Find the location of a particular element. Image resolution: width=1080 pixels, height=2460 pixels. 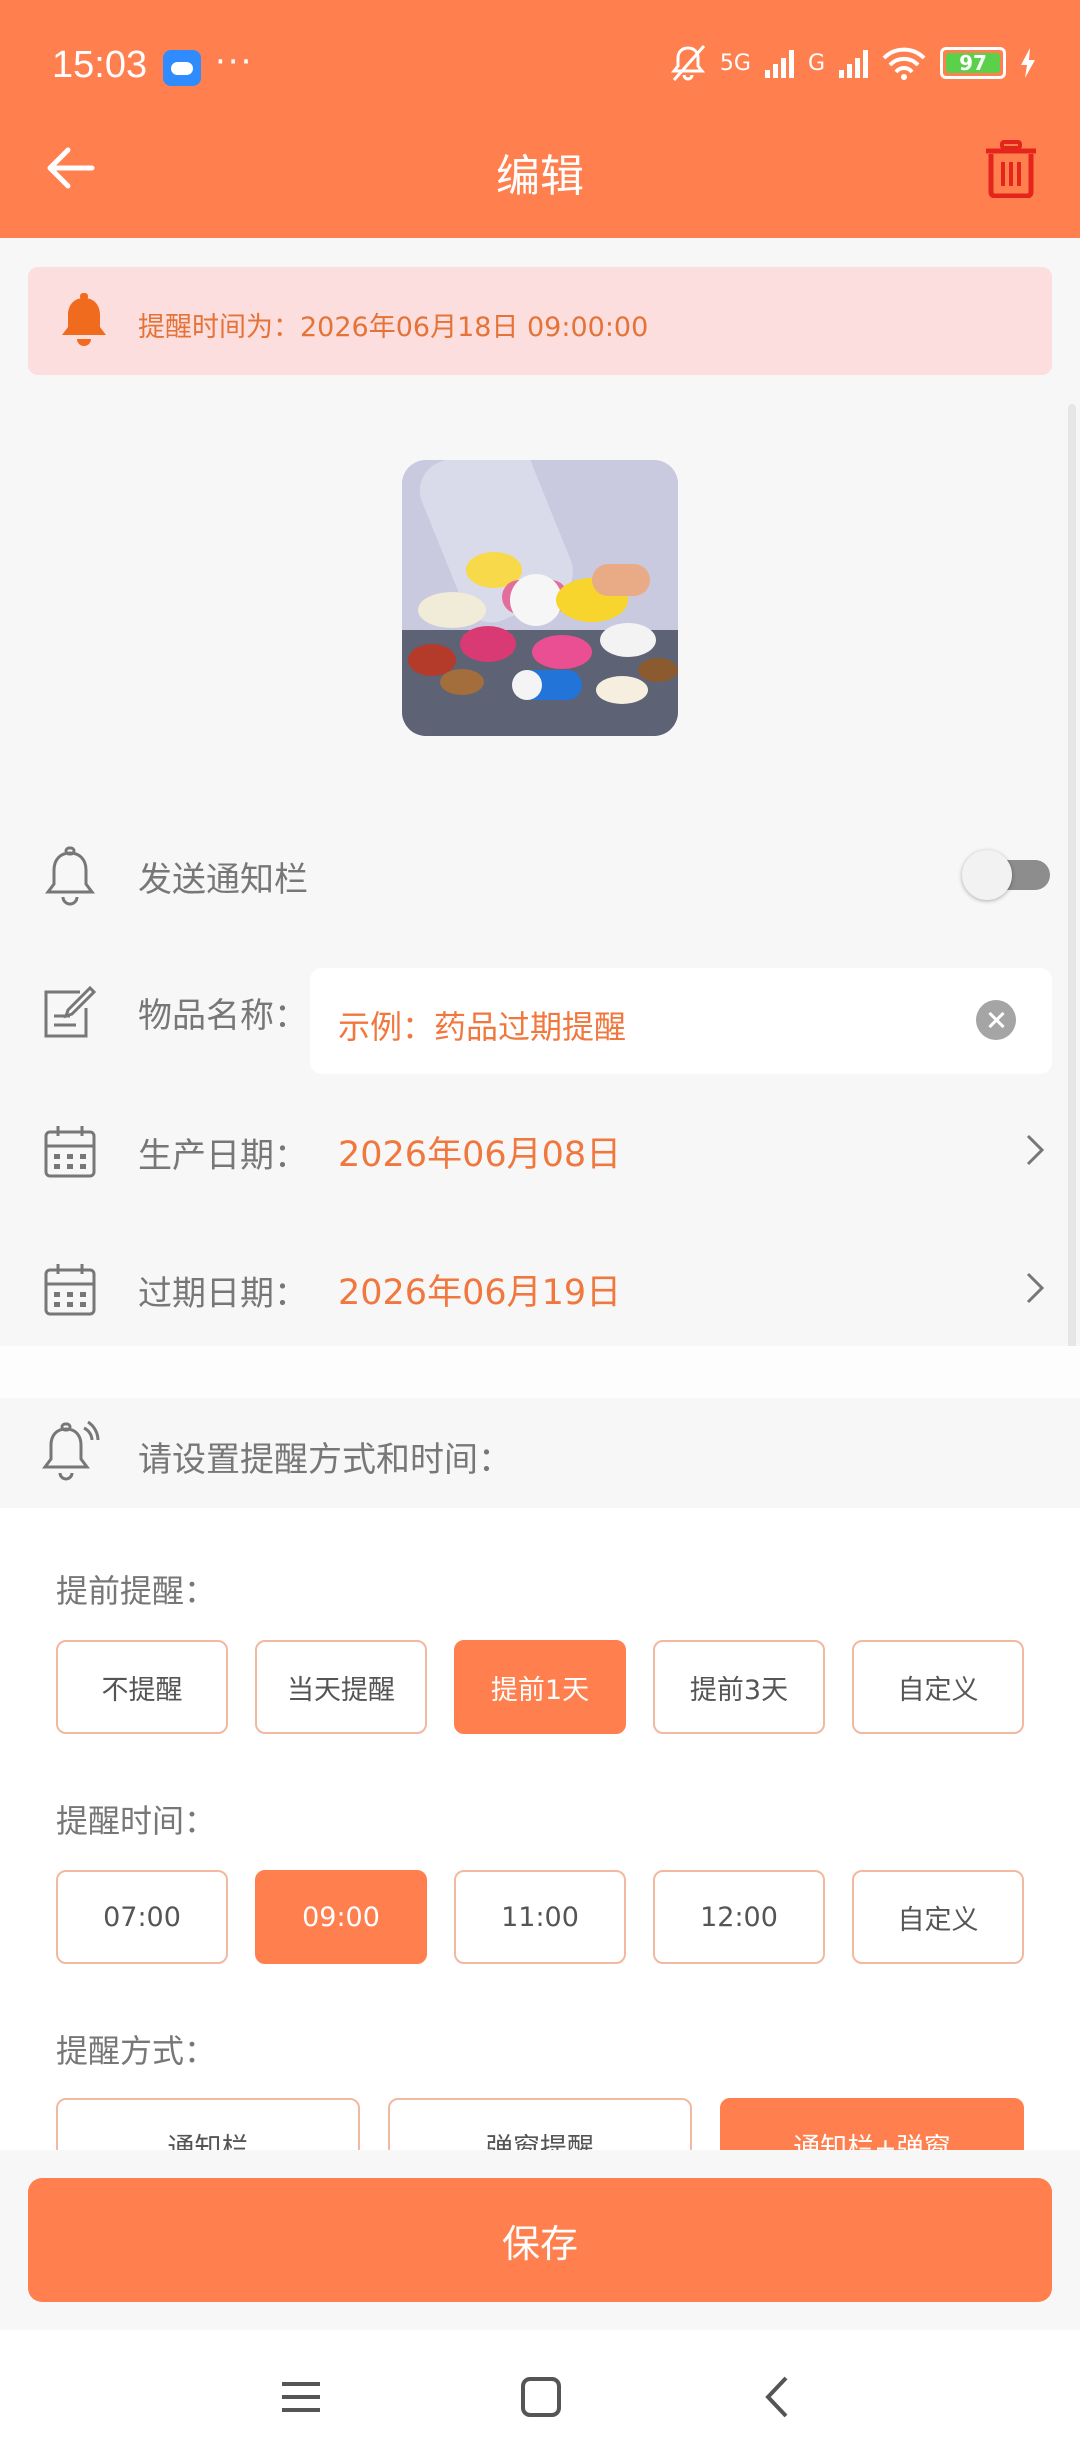

system-nav-bar is located at coordinates (540, 2395).